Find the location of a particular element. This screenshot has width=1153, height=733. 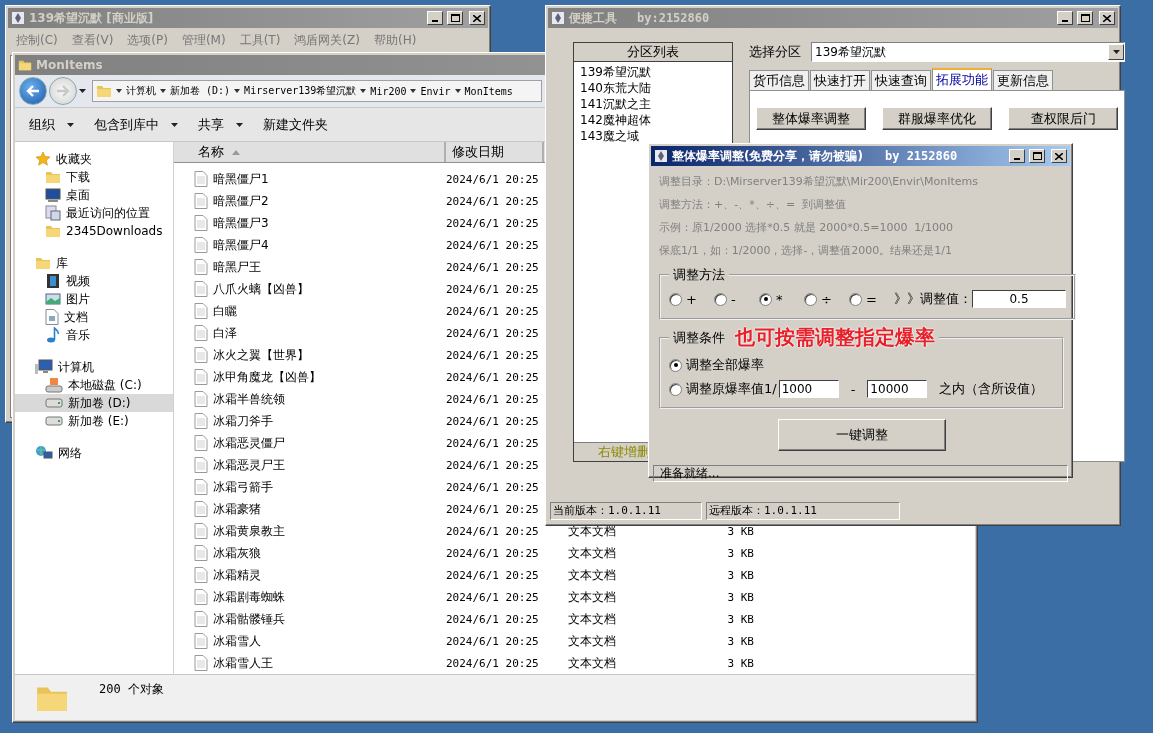

list-item: 141沉默之主 is located at coordinates (653, 104).